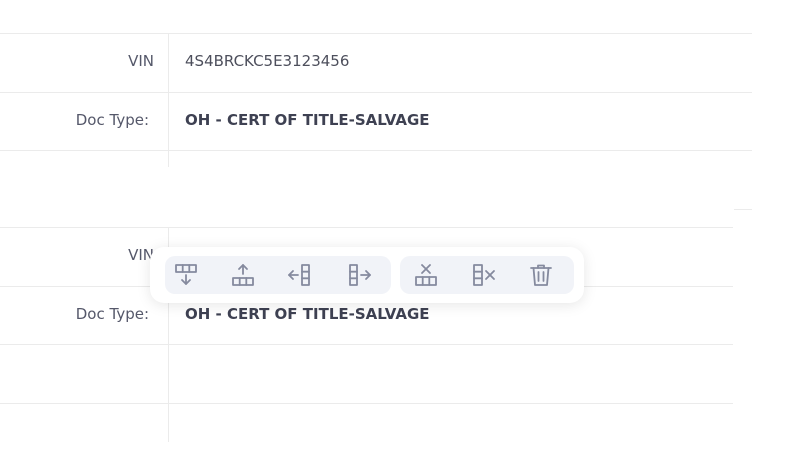 This screenshot has height=450, width=800. Describe the element at coordinates (168, 100) in the screenshot. I see `column-divider` at that location.